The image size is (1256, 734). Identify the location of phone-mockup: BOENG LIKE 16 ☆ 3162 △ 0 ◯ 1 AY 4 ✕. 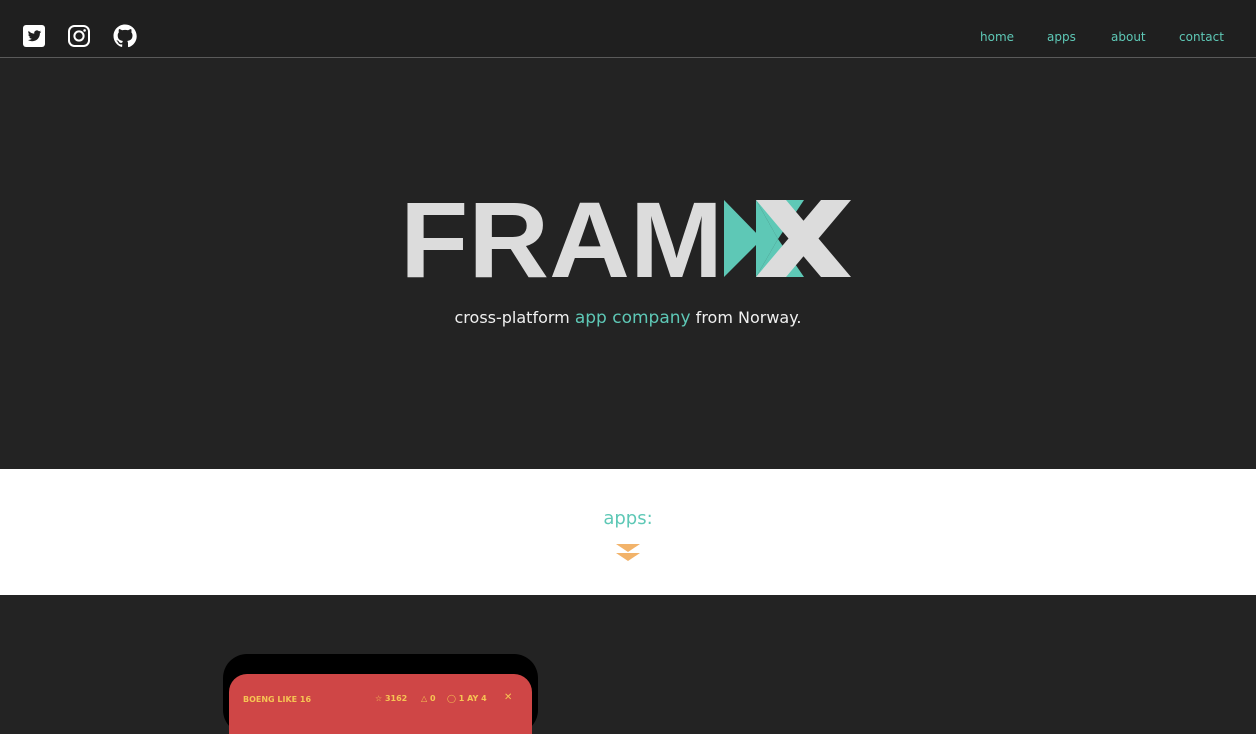
(380, 694).